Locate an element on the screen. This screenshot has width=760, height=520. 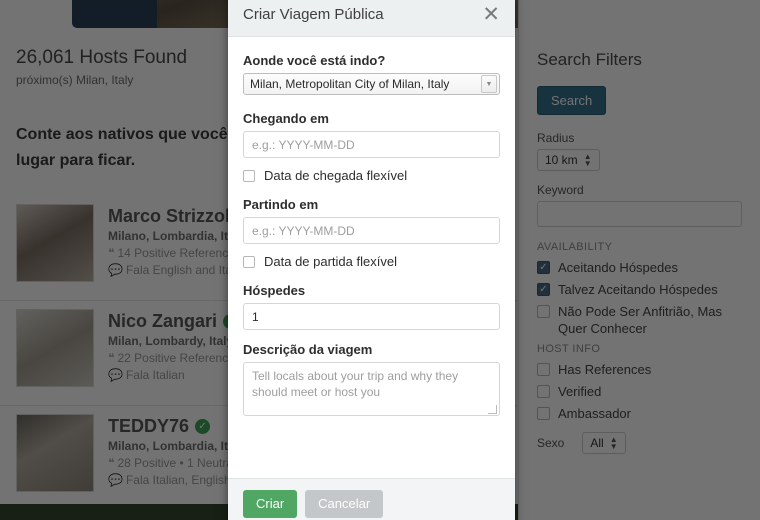
departure-label: Partindo em is located at coordinates (281, 204).